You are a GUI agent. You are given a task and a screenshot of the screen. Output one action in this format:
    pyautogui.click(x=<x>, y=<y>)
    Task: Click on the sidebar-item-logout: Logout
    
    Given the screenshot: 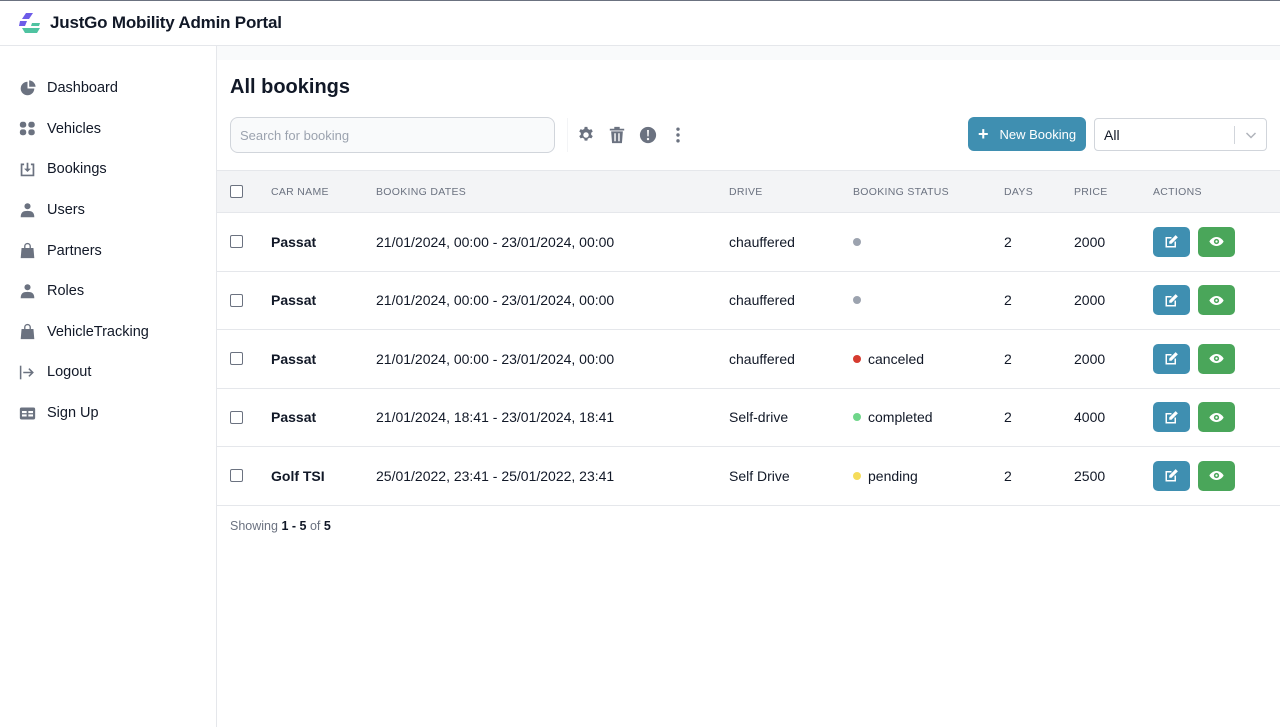 What is the action you would take?
    pyautogui.click(x=108, y=372)
    